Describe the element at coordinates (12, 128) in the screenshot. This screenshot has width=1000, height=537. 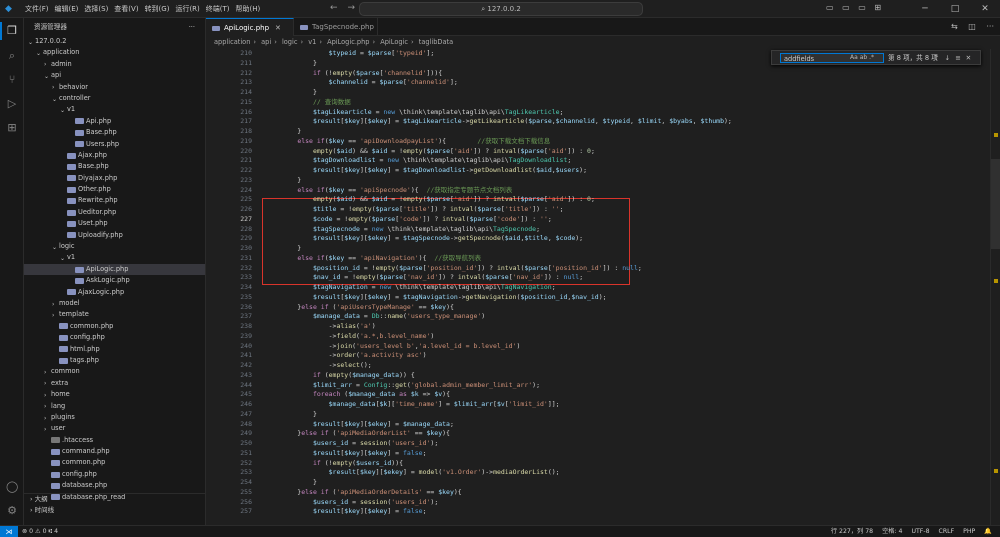
I see `extensions-icon: ⊞` at that location.